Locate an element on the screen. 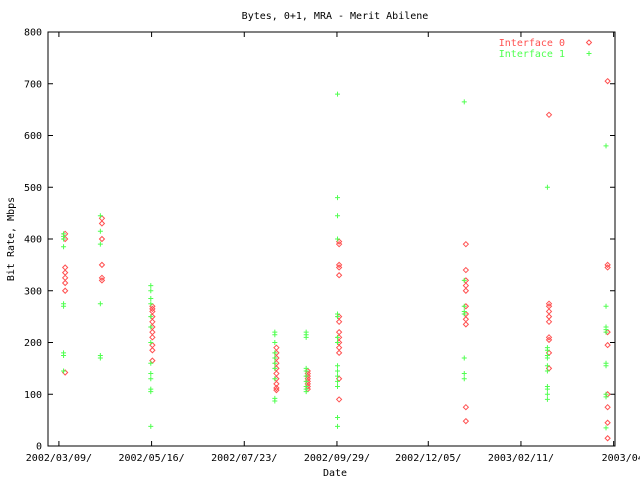  y-axis-label: Bit Rate, Mbps is located at coordinates (11, 239).